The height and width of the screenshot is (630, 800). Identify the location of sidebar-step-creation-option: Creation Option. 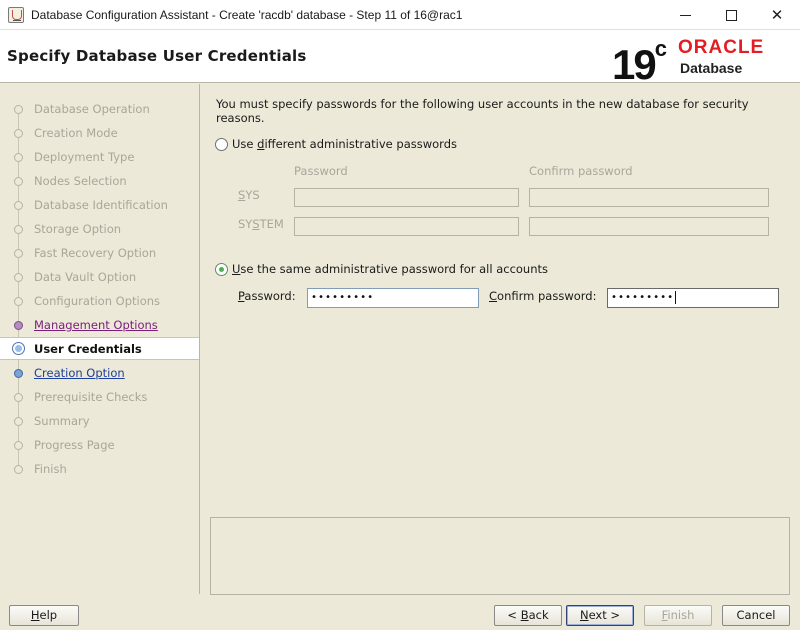
(99, 373).